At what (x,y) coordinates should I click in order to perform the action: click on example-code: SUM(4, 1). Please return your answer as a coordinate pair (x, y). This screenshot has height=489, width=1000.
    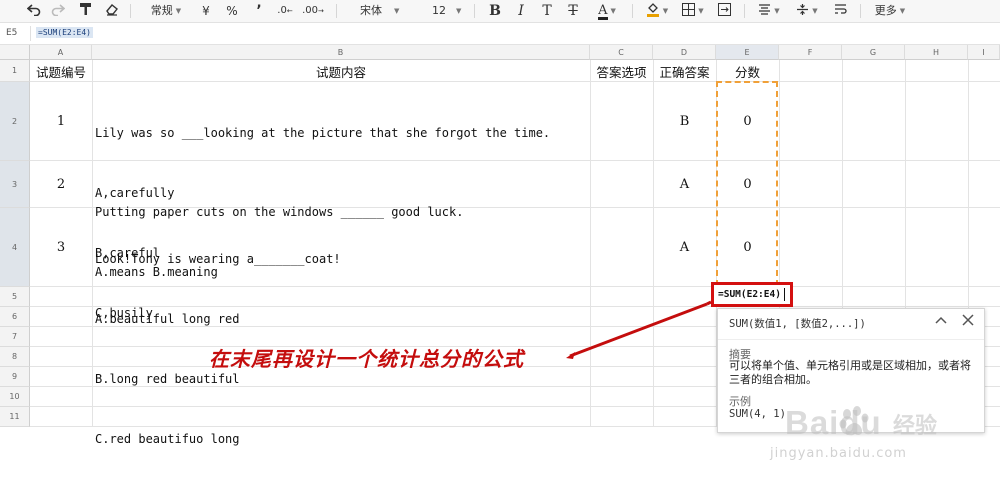
    Looking at the image, I should click on (757, 414).